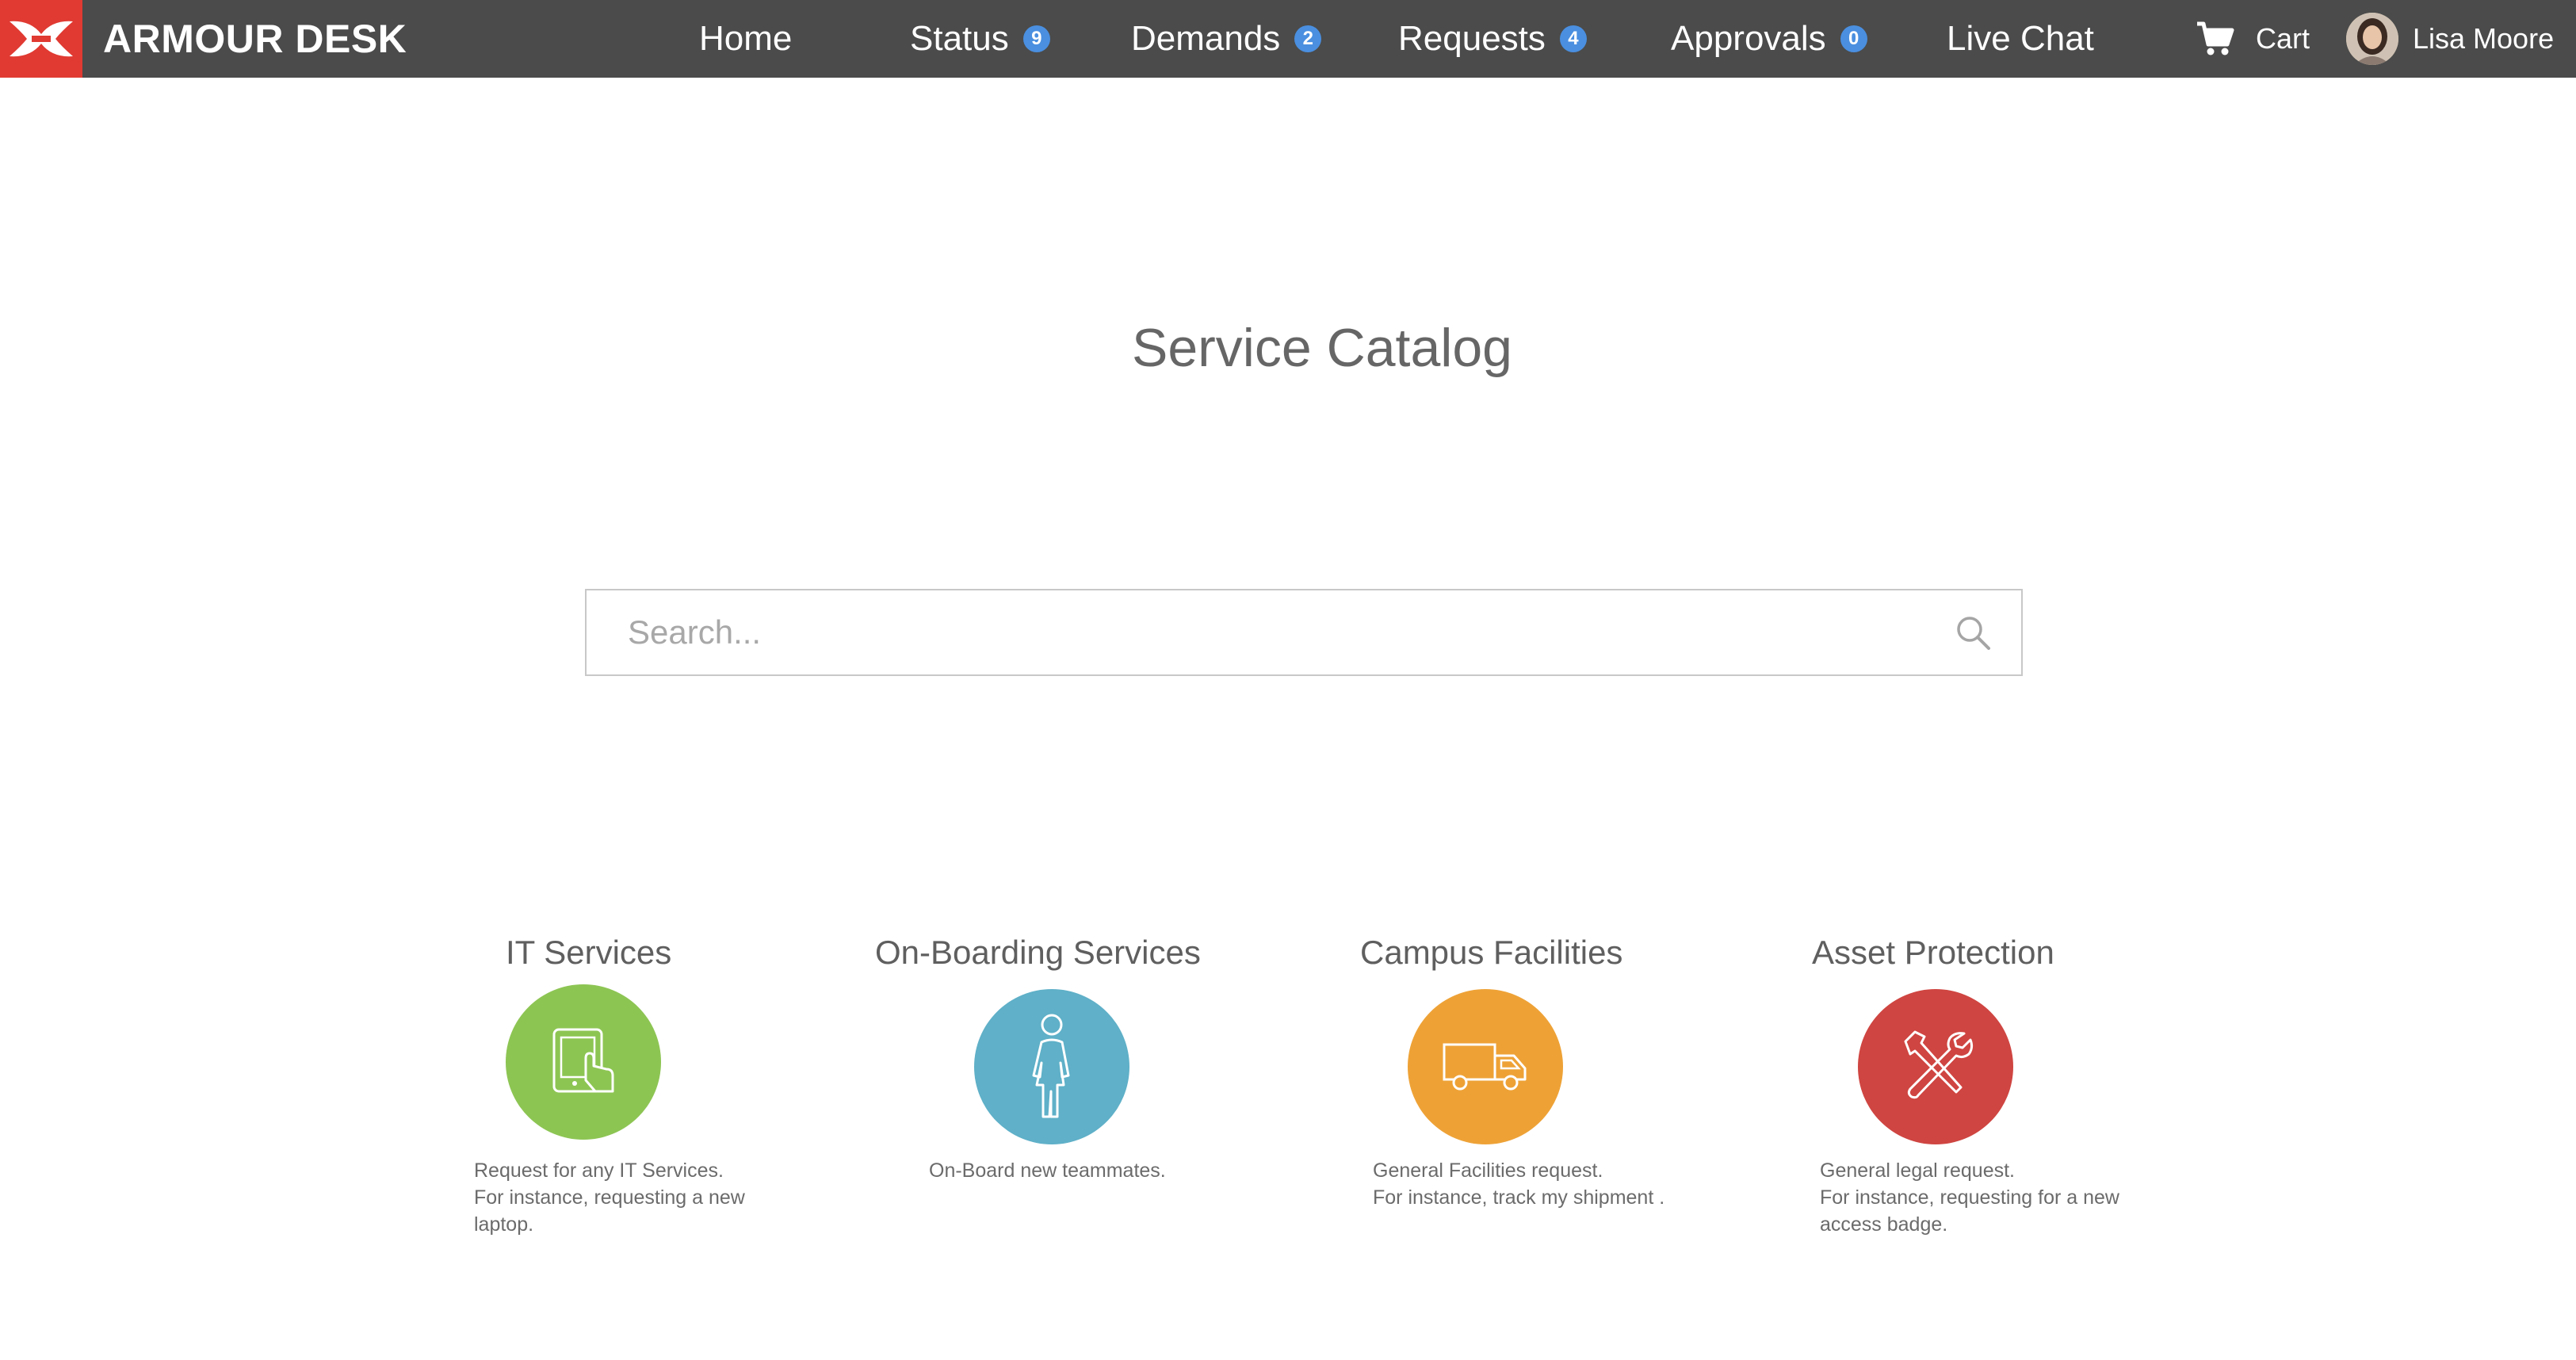  What do you see at coordinates (1519, 1197) in the screenshot?
I see `card-desc-line: For instance, track my shipment .` at bounding box center [1519, 1197].